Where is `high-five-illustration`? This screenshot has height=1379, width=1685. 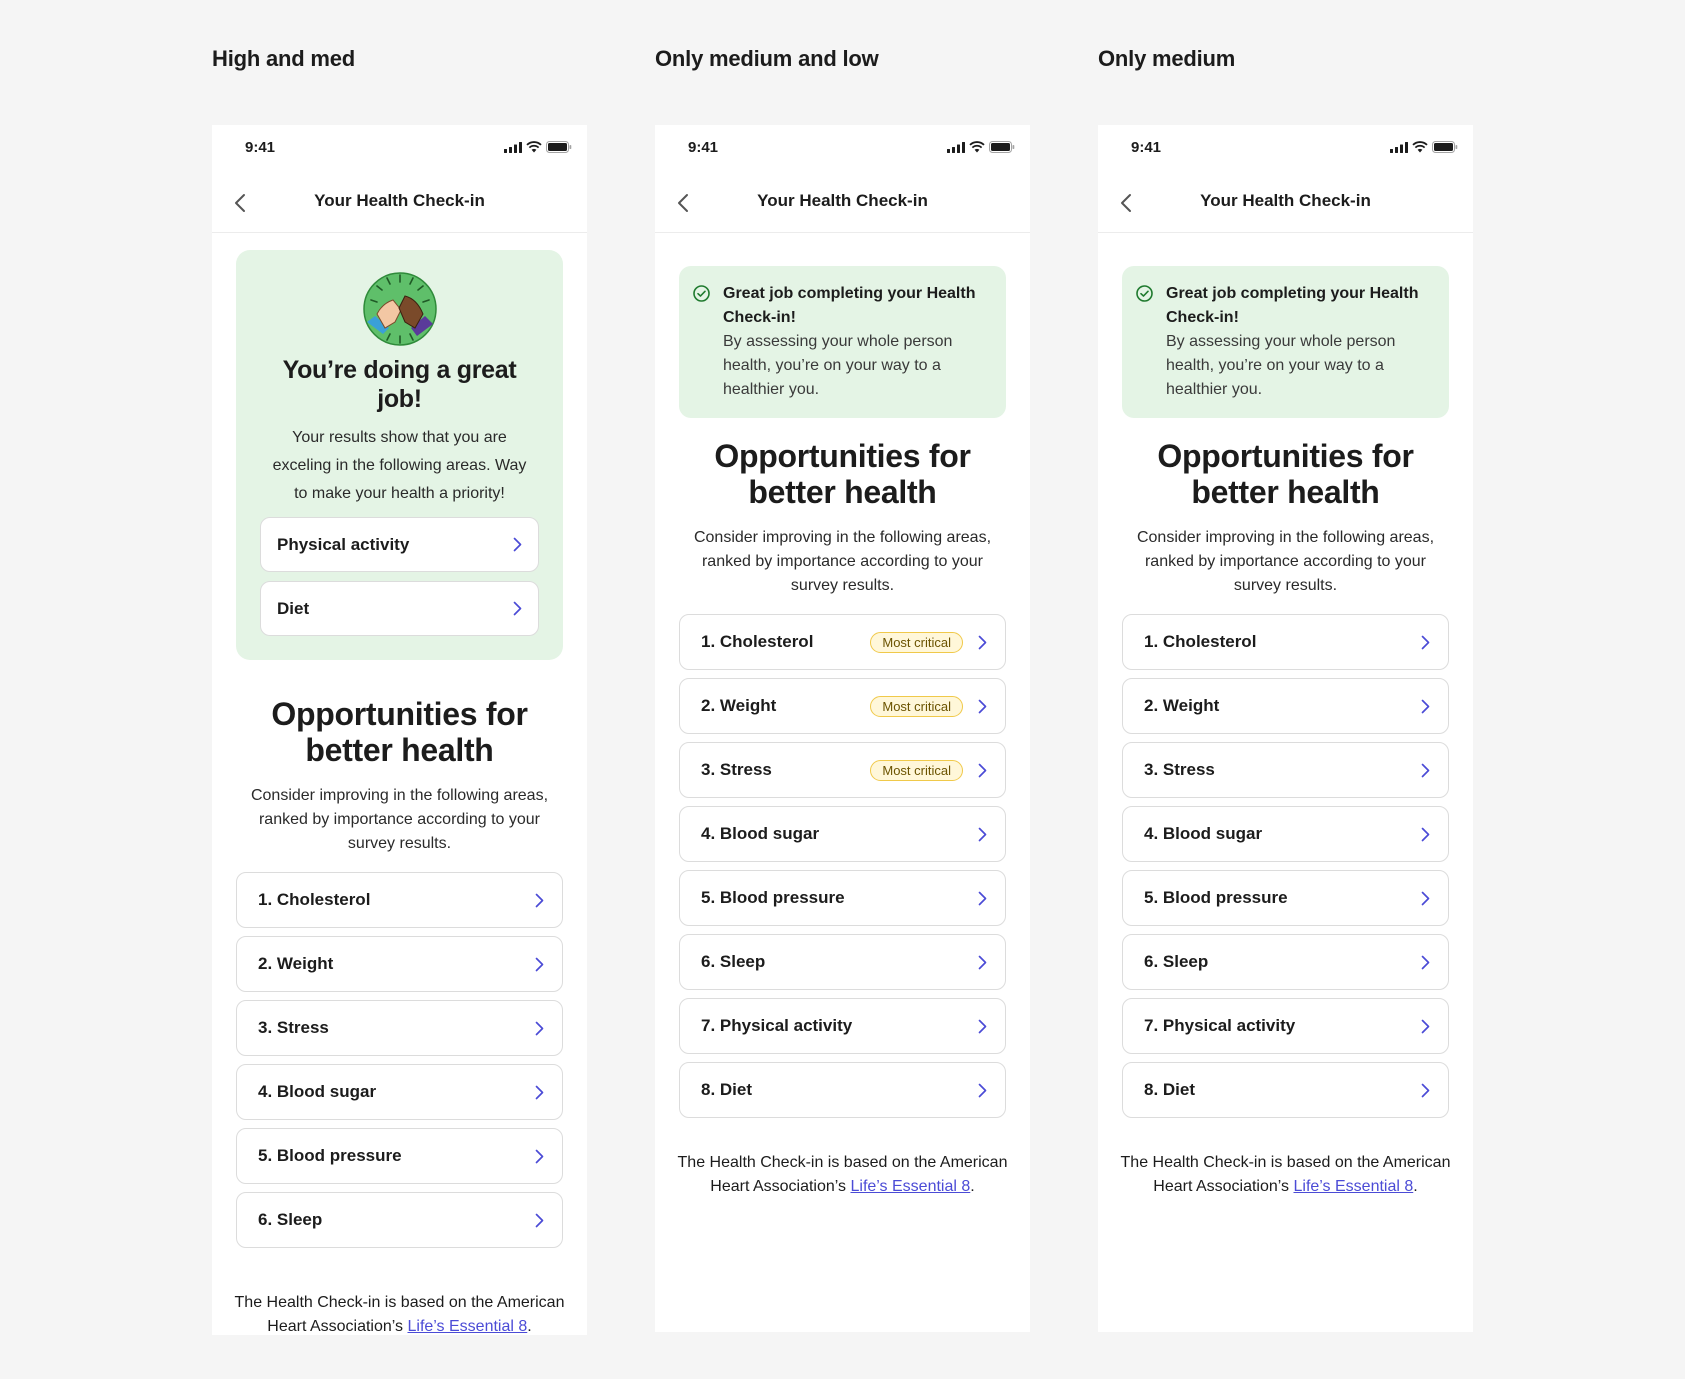
high-five-illustration is located at coordinates (399, 309).